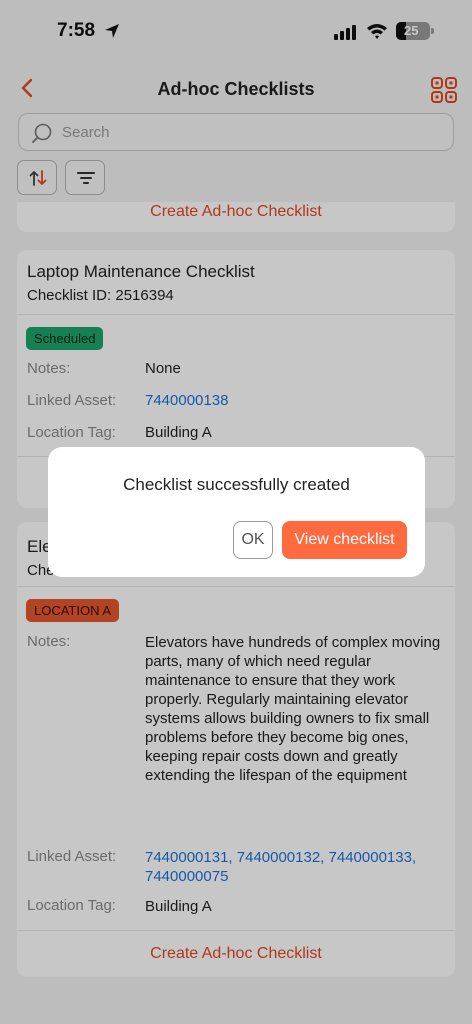 The width and height of the screenshot is (472, 1024). What do you see at coordinates (236, 484) in the screenshot?
I see `dialog-message: Checklist successfully created` at bounding box center [236, 484].